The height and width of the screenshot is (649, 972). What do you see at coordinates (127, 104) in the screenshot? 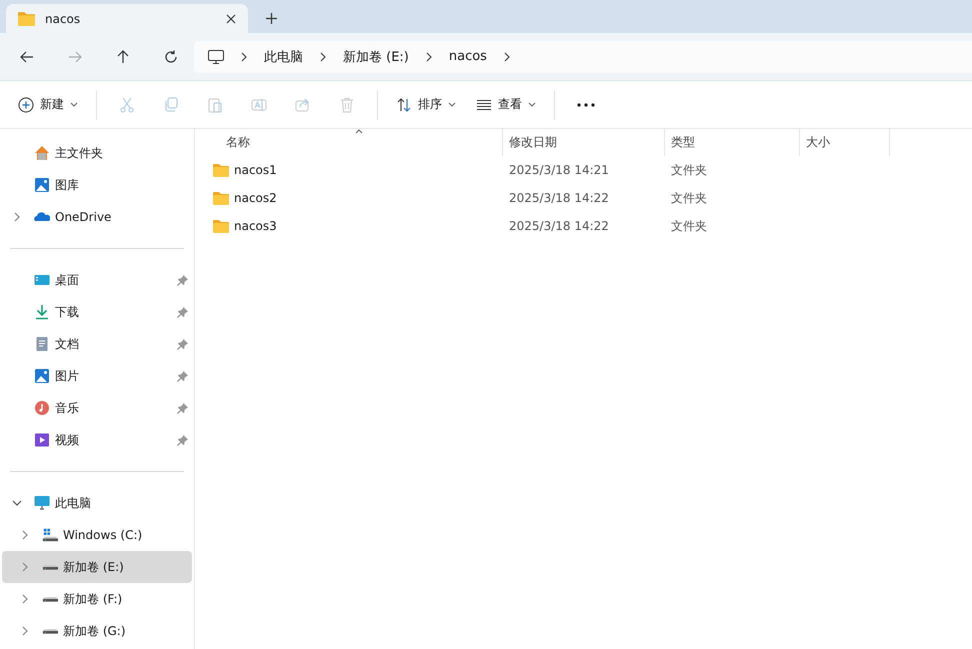
I see `cut-icon` at bounding box center [127, 104].